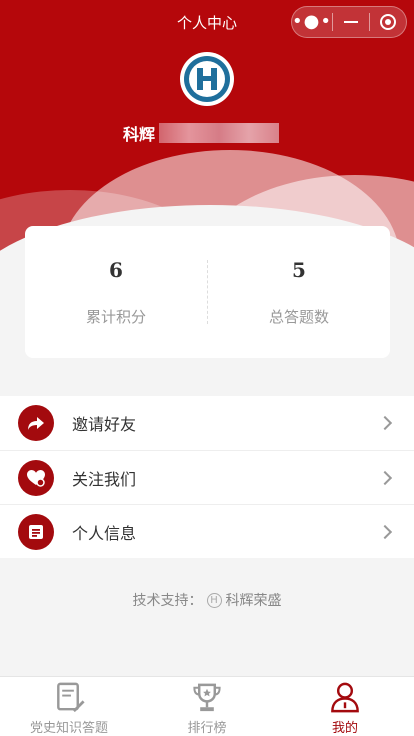 Image resolution: width=414 pixels, height=736 pixels. I want to click on user-icon, so click(345, 697).